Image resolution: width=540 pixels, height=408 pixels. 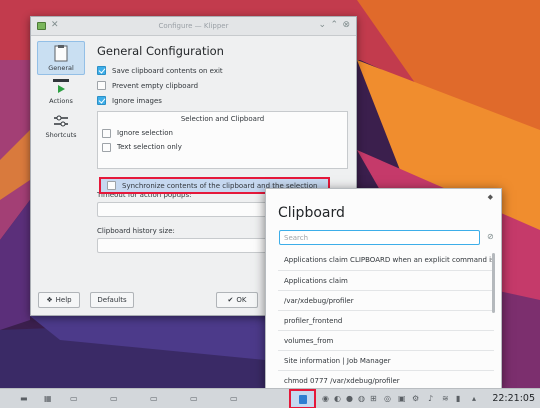 I want to click on tray-icon: ◍, so click(x=361, y=399).